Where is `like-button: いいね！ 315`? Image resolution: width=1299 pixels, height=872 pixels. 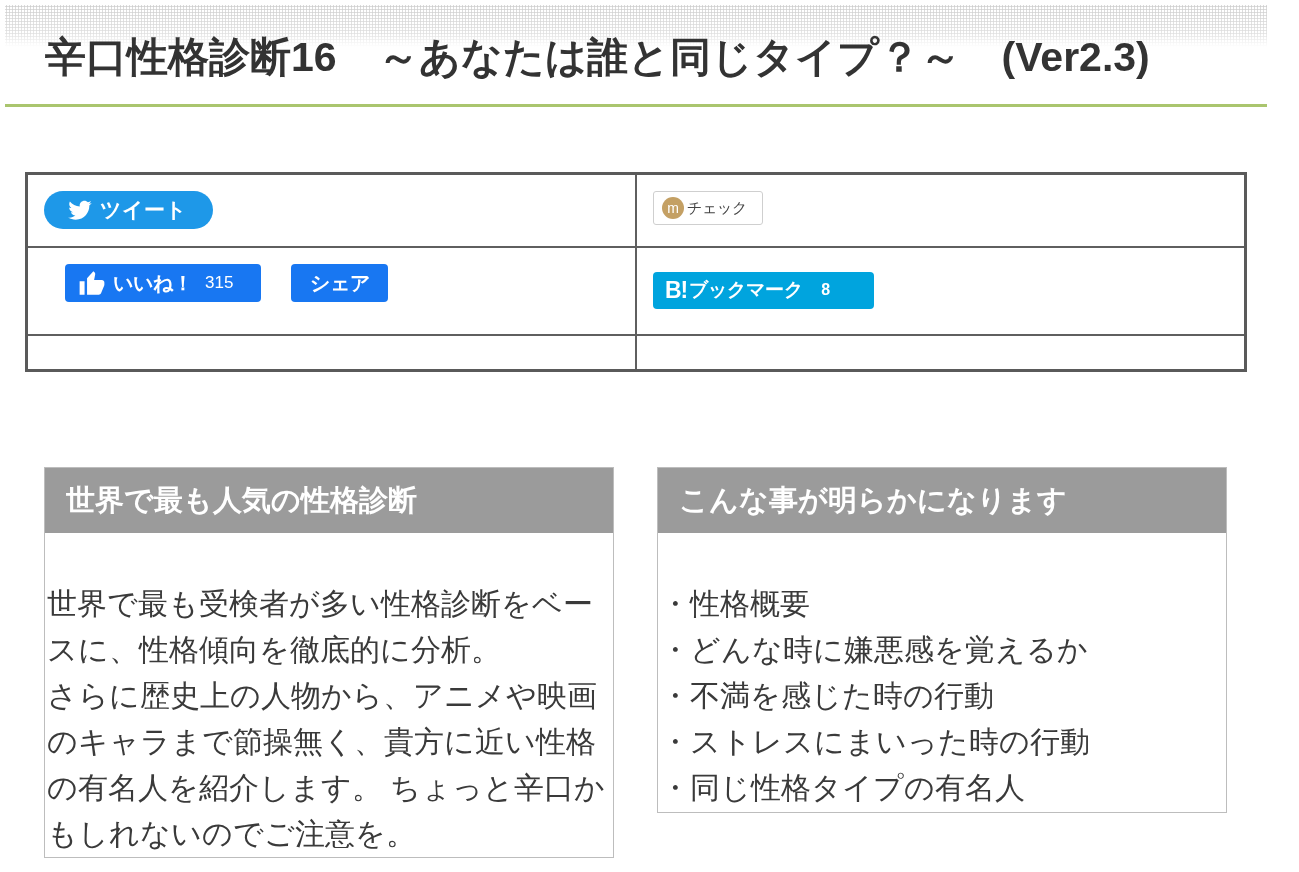
like-button: いいね！ 315 is located at coordinates (163, 282).